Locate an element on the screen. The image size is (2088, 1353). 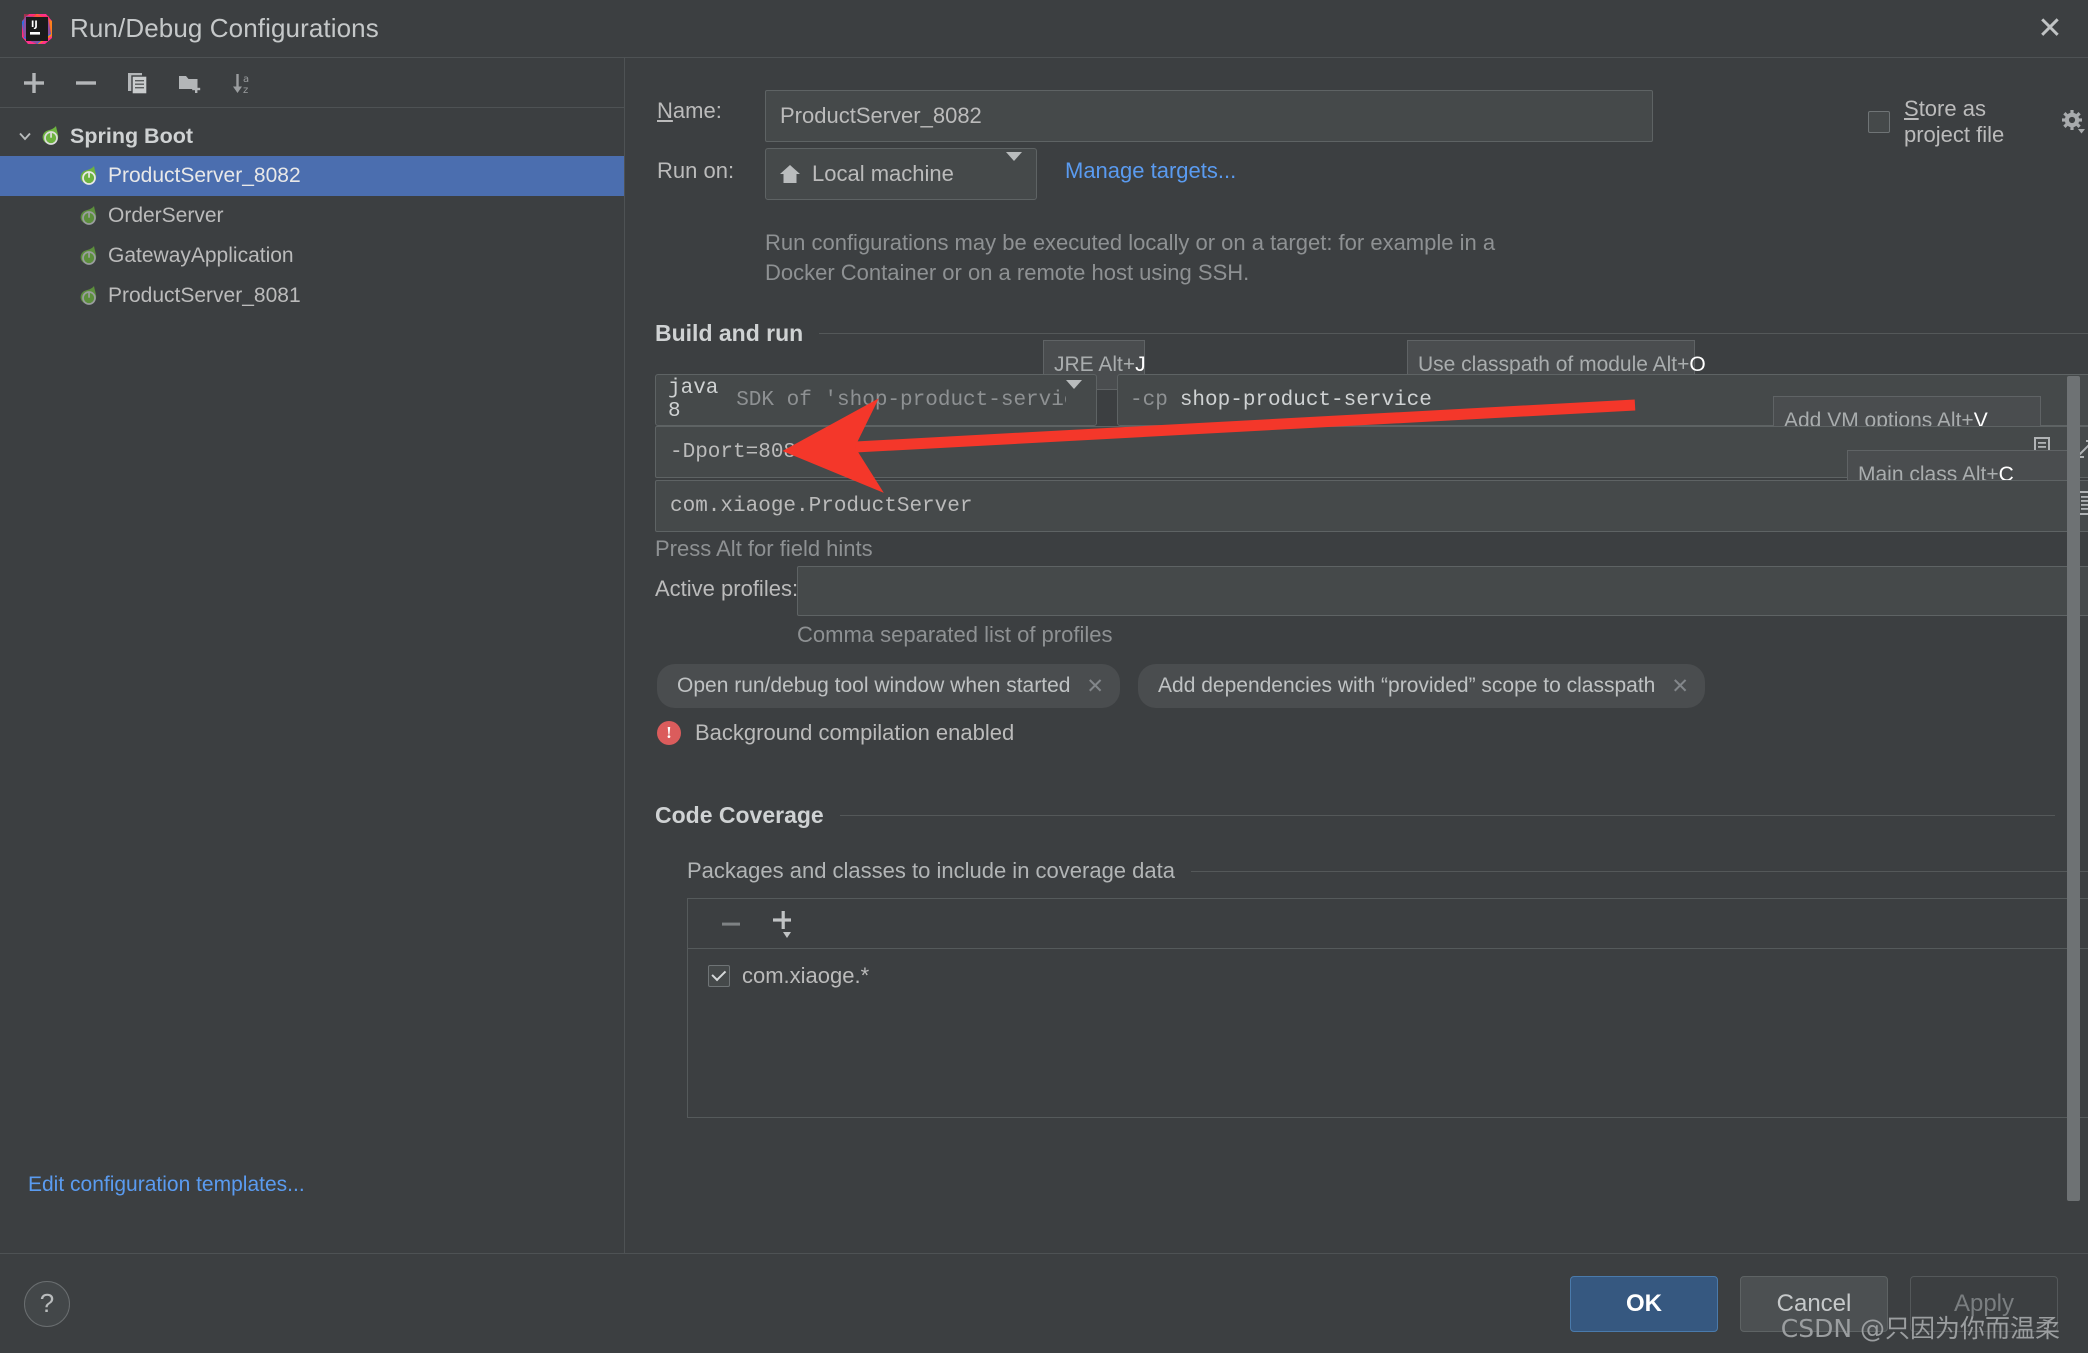
store-as-project-file-label: Store as project file is located at coordinates (1954, 121).